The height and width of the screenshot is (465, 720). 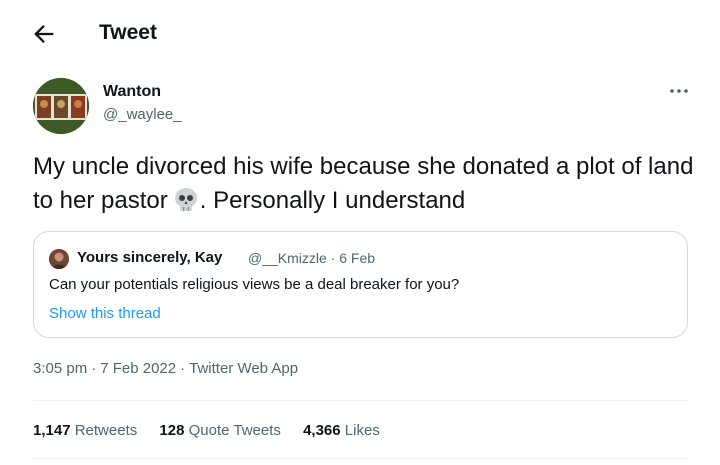 What do you see at coordinates (172, 430) in the screenshot?
I see `quote-tweets-count: 128` at bounding box center [172, 430].